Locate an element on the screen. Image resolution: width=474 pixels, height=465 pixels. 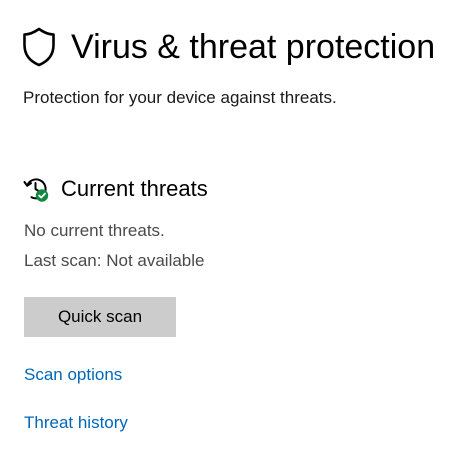
scan-options-link: Scan options is located at coordinates (73, 375).